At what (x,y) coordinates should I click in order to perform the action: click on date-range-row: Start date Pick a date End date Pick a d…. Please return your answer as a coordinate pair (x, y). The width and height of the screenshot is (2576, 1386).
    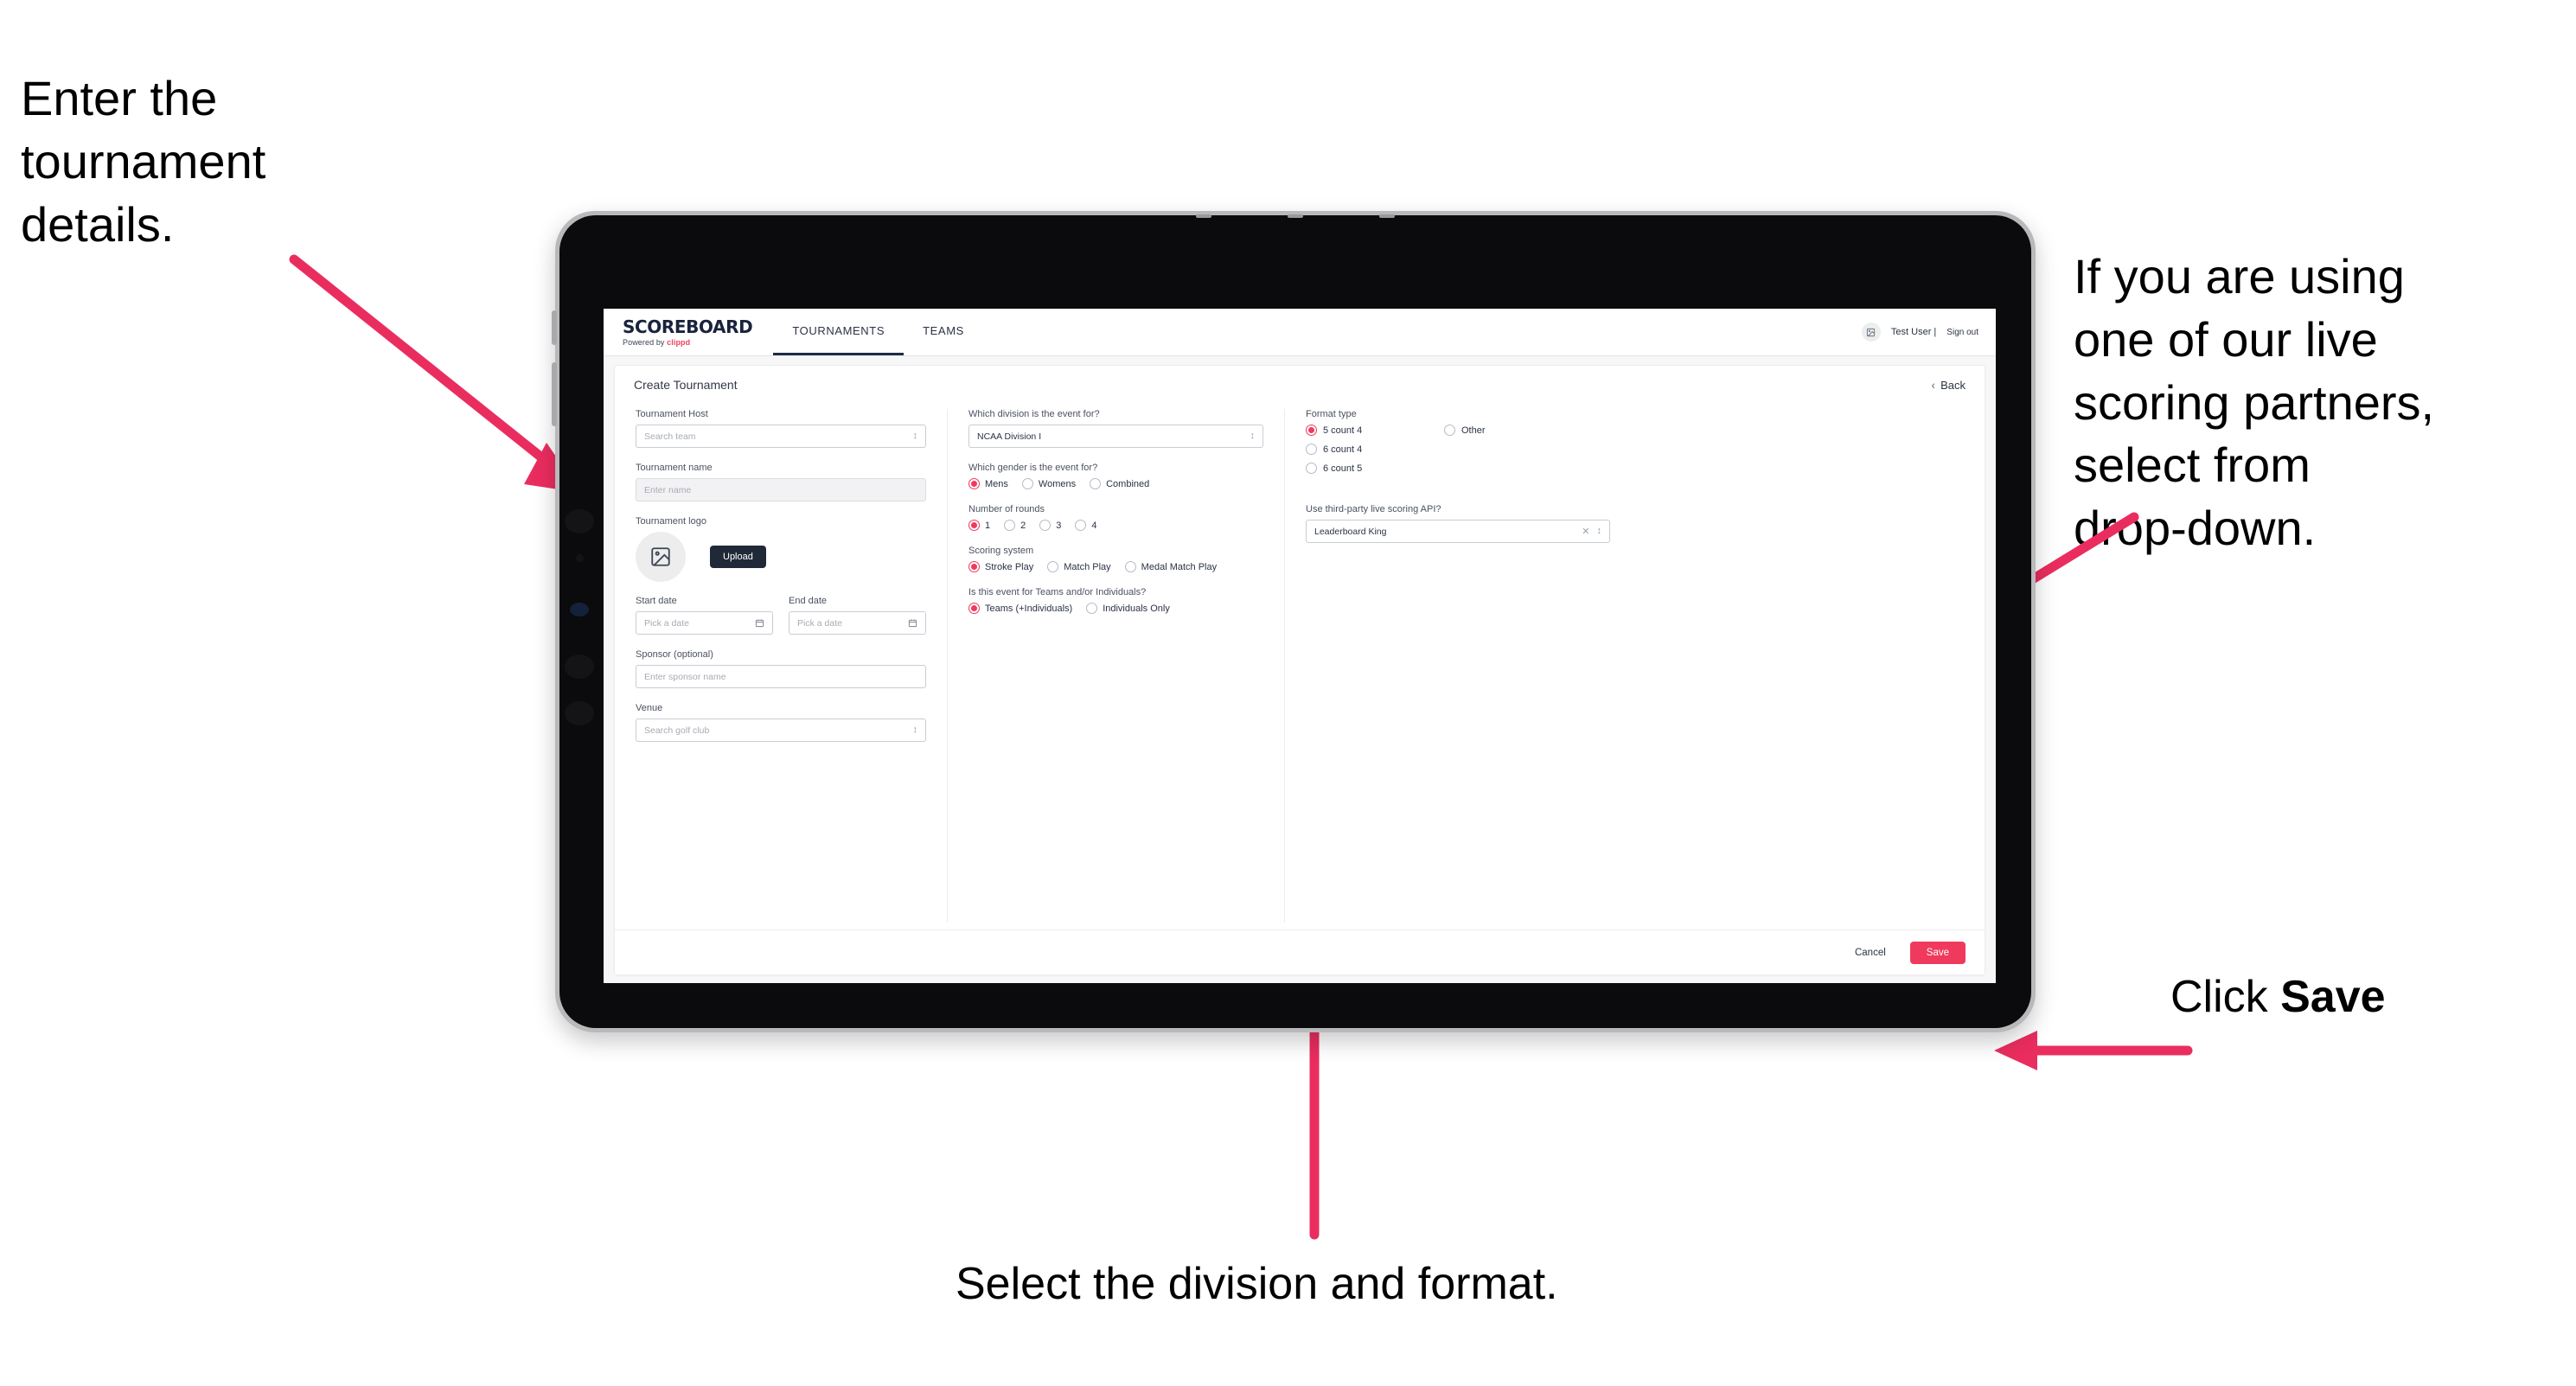
    Looking at the image, I should click on (781, 615).